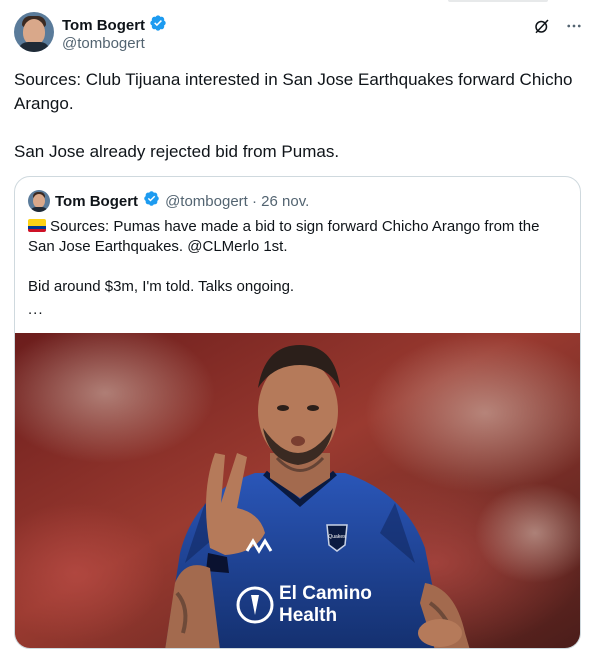 This screenshot has width=596, height=655. What do you see at coordinates (39, 201) in the screenshot?
I see `quoted-avatar` at bounding box center [39, 201].